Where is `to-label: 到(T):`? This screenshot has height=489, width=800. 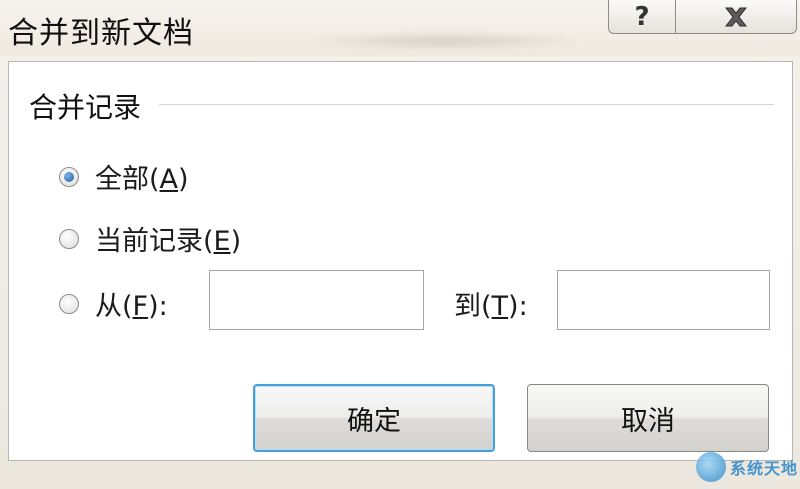
to-label: 到(T): is located at coordinates (491, 306).